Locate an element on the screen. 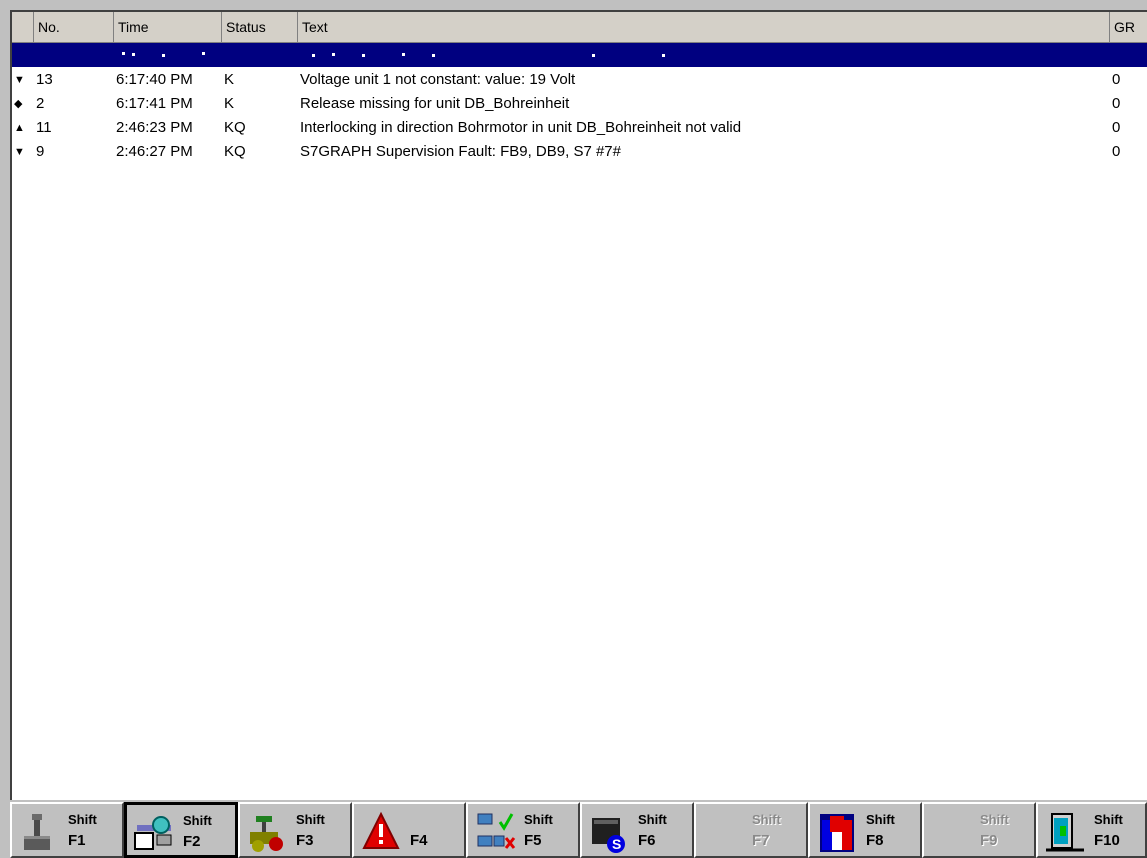 Image resolution: width=1147 pixels, height=858 pixels. machine-icon is located at coordinates (39, 832).